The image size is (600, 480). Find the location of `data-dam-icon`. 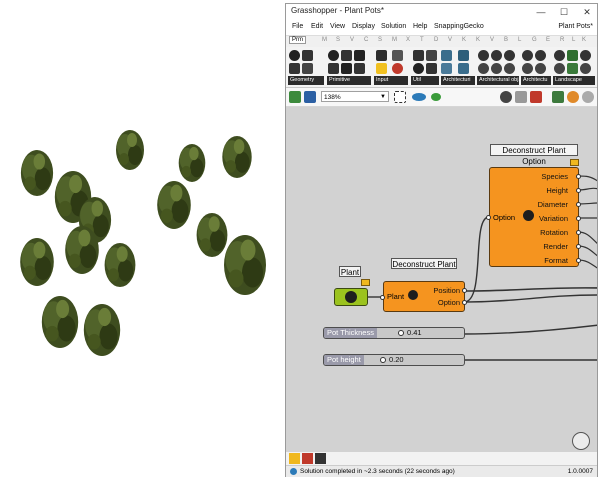

data-dam-icon is located at coordinates (431, 55).